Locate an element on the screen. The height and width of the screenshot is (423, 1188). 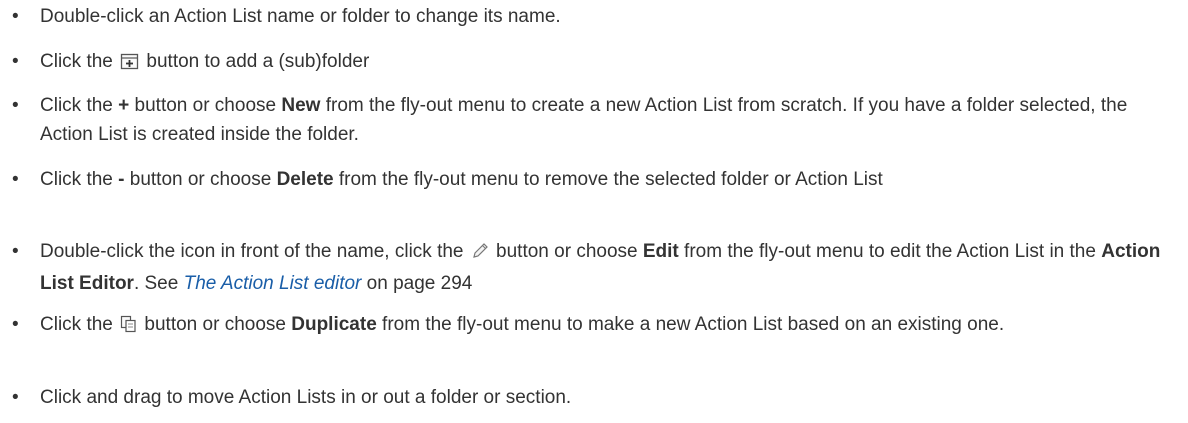
new-menu-label: New is located at coordinates (301, 105).